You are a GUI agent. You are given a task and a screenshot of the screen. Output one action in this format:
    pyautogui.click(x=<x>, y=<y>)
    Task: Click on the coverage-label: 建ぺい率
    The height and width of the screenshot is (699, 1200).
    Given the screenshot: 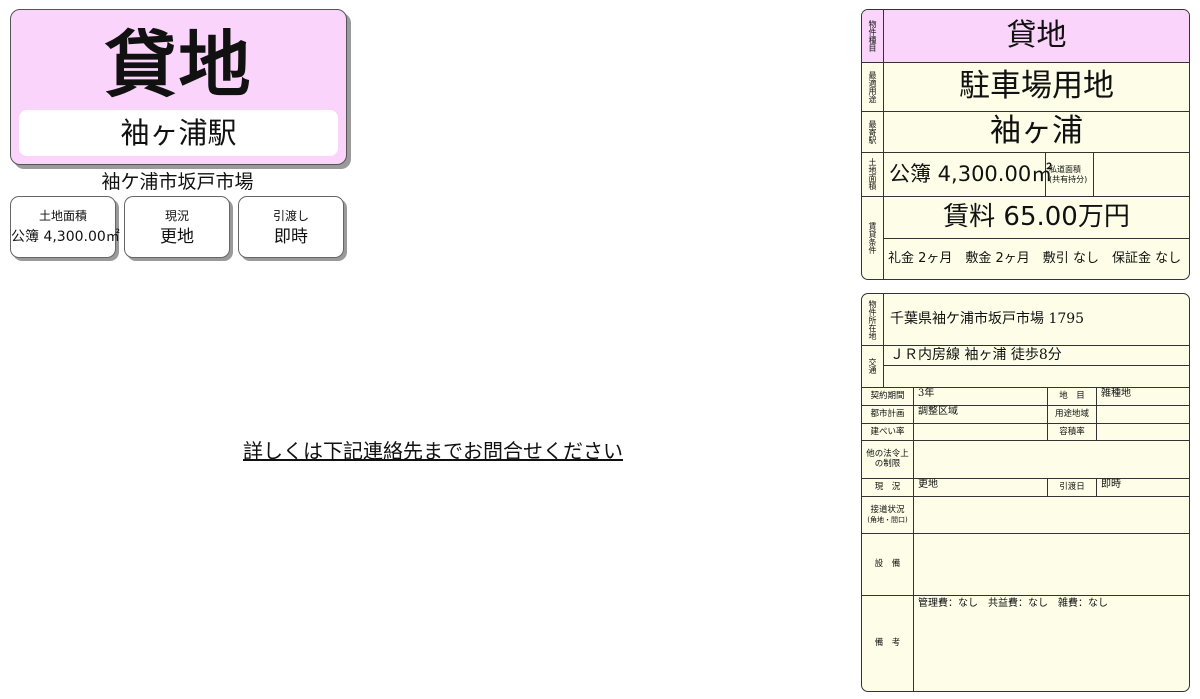 What is the action you would take?
    pyautogui.click(x=888, y=431)
    